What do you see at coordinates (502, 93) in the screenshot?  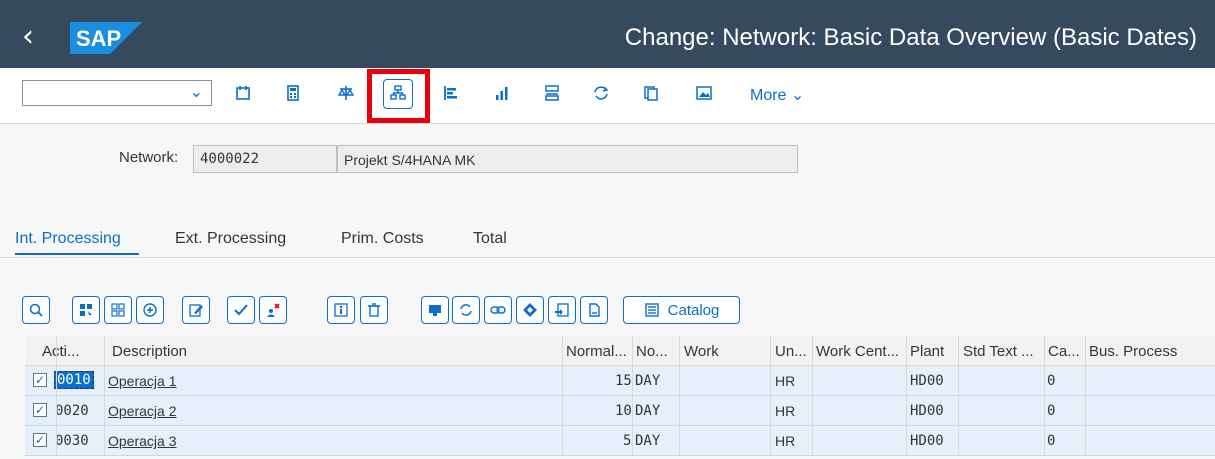 I see `chart-icon` at bounding box center [502, 93].